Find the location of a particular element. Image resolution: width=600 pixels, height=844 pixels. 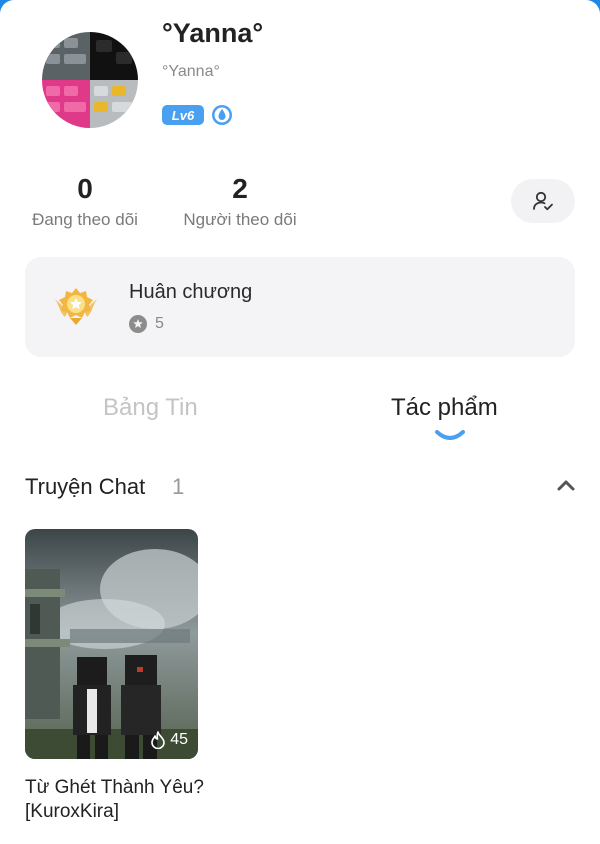

user-check-icon is located at coordinates (543, 201).